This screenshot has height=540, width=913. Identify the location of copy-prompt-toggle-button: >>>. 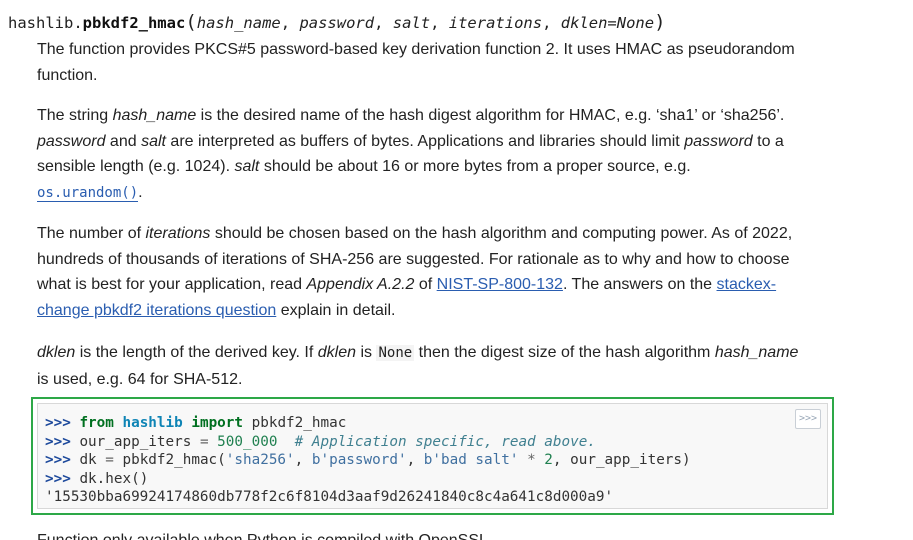
(808, 419).